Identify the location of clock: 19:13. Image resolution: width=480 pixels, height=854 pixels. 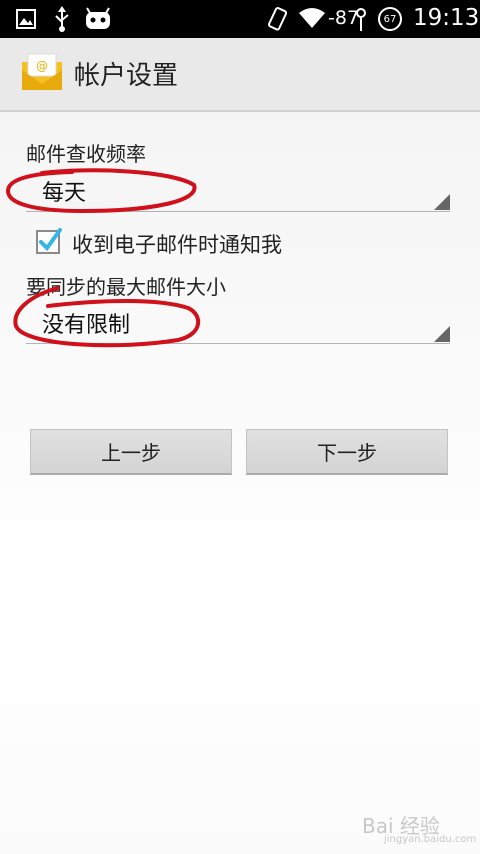
(446, 18).